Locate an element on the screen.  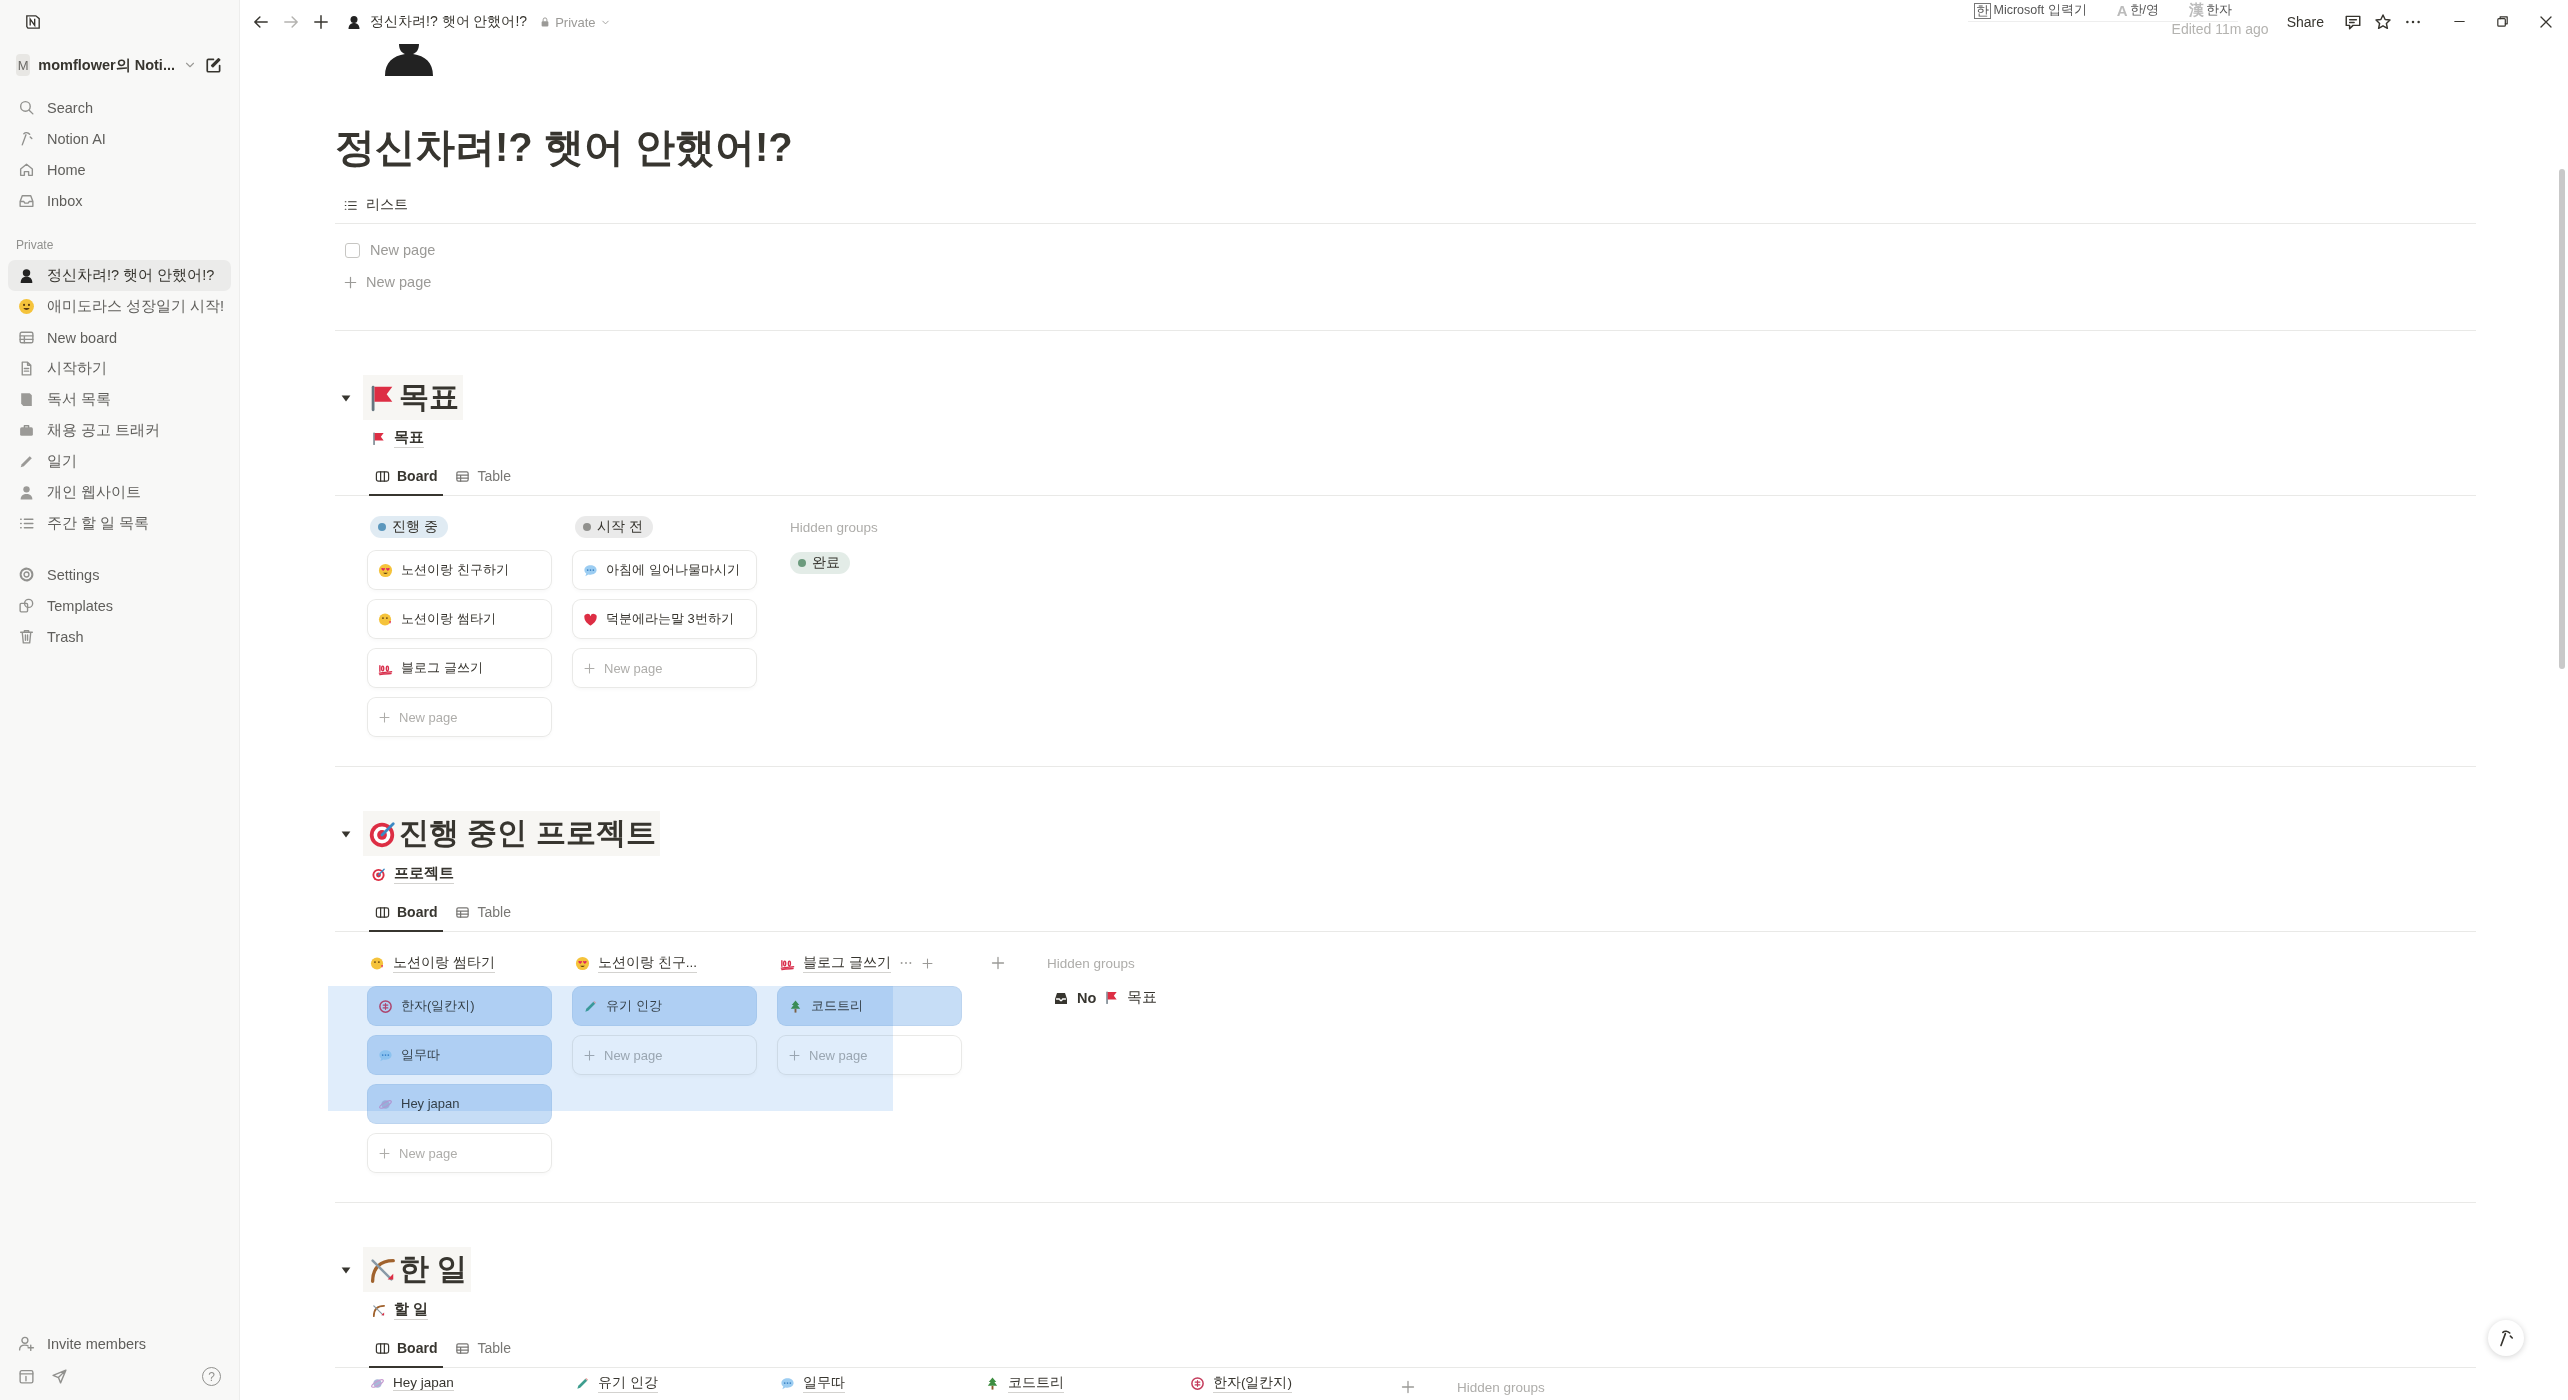
ime-button: A 한/영 is located at coordinates (2137, 10).